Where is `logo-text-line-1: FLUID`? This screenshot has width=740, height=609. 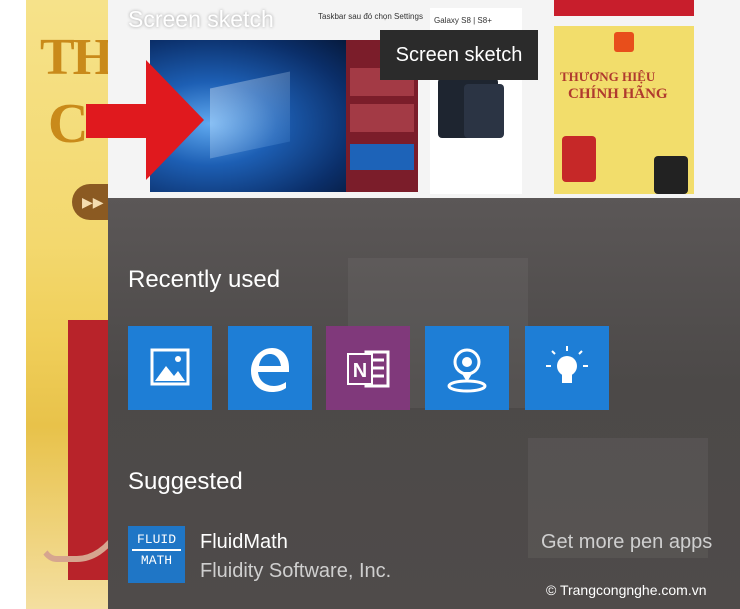 logo-text-line-1: FLUID is located at coordinates (156, 539).